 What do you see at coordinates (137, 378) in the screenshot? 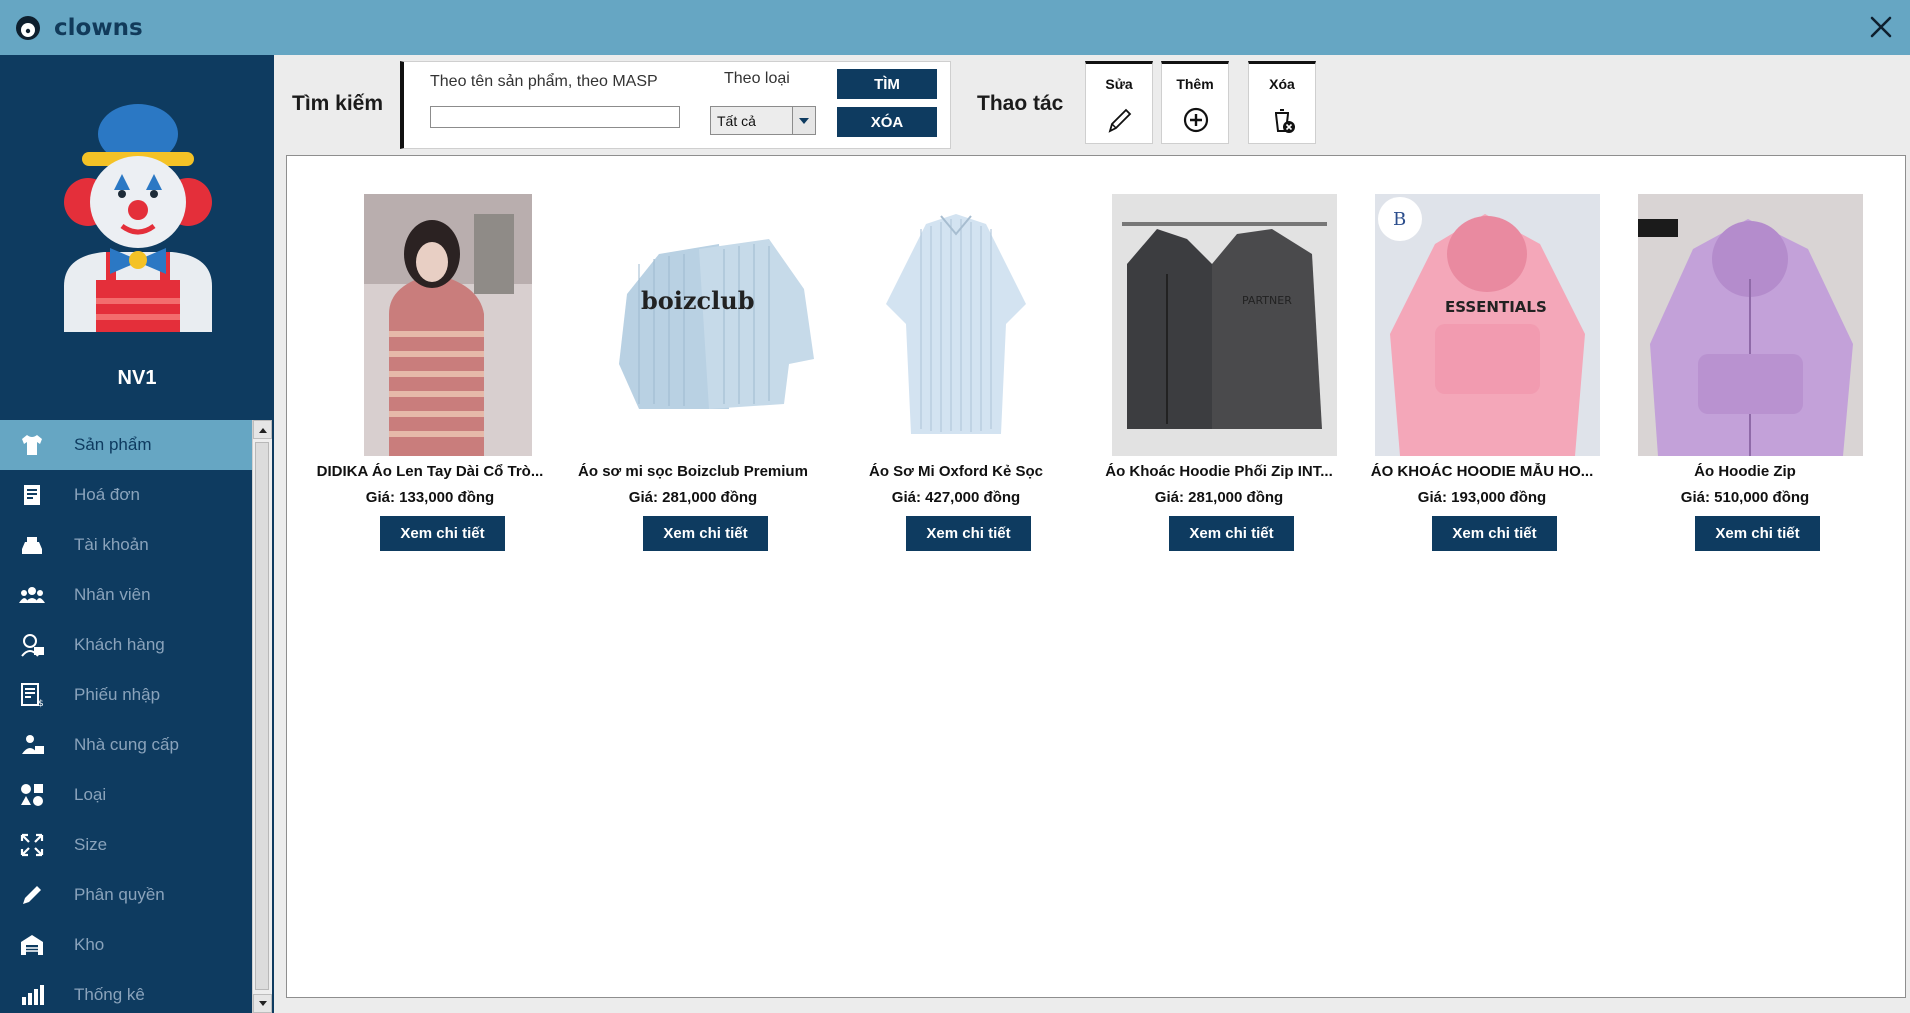
I see `user-name: NV1` at bounding box center [137, 378].